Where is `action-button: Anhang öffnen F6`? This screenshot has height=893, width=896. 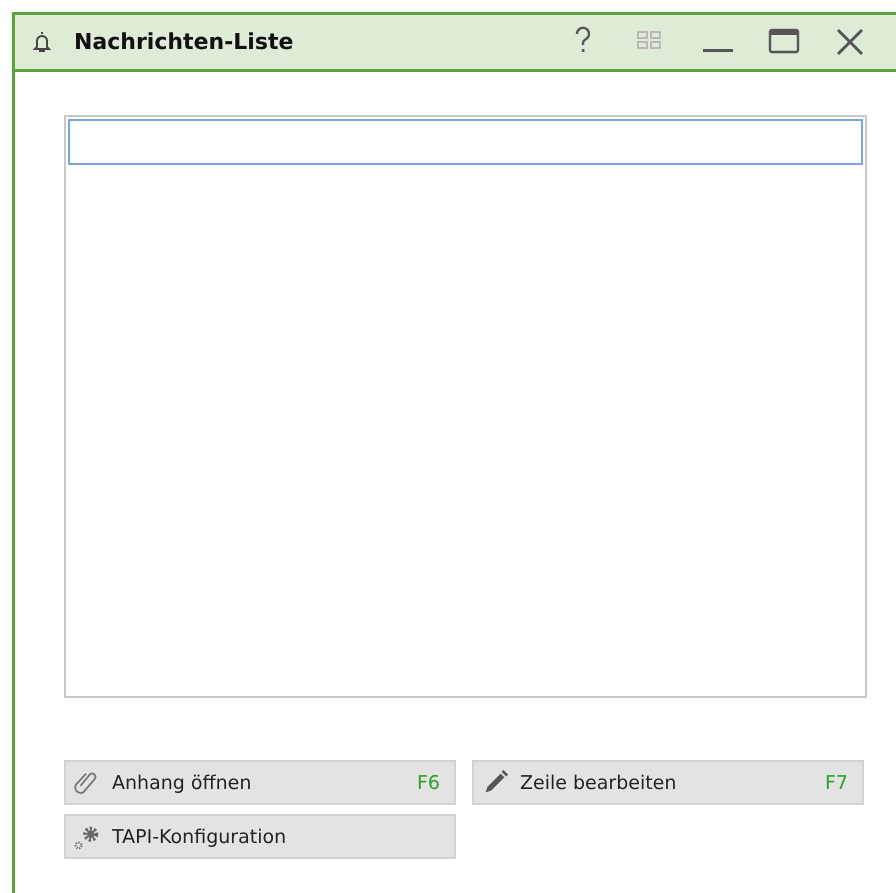
action-button: Anhang öffnen F6 is located at coordinates (260, 782).